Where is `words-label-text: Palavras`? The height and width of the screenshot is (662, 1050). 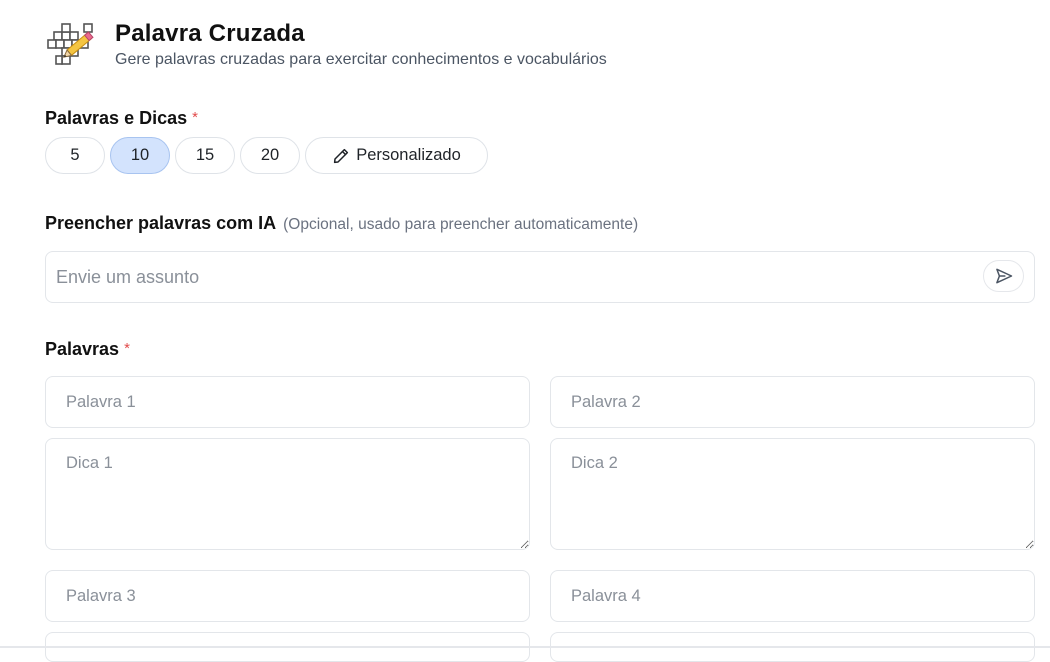
words-label-text: Palavras is located at coordinates (82, 349).